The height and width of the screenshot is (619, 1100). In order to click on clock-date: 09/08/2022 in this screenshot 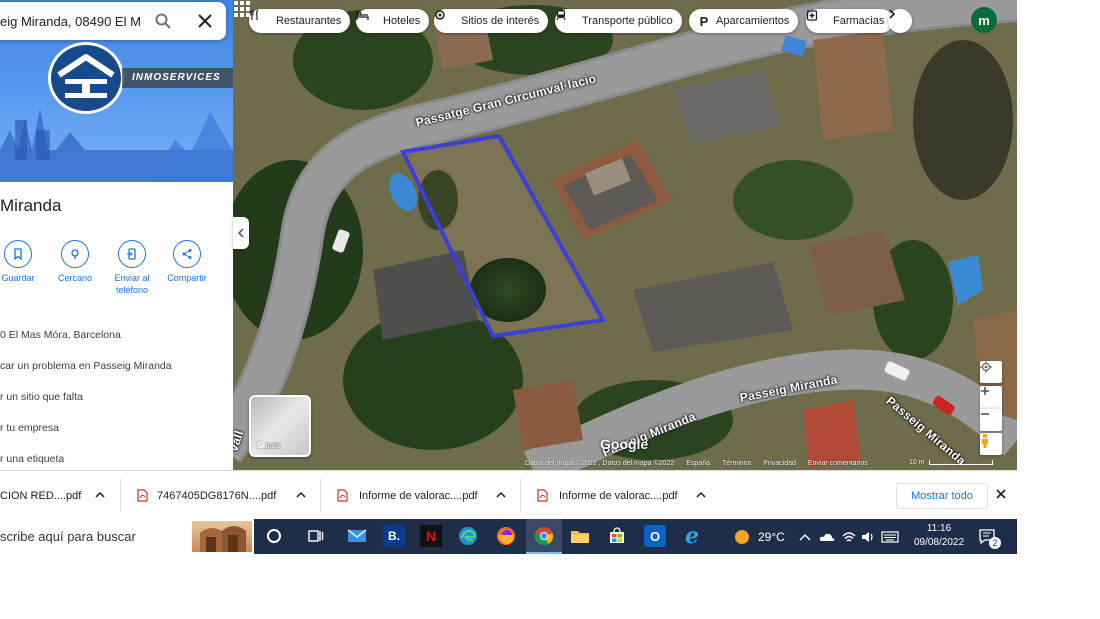, I will do `click(939, 542)`.